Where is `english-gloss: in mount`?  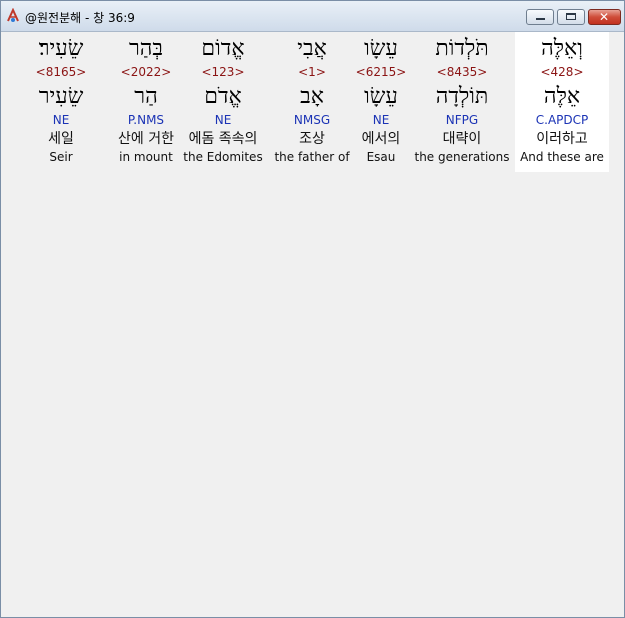 english-gloss: in mount is located at coordinates (146, 157).